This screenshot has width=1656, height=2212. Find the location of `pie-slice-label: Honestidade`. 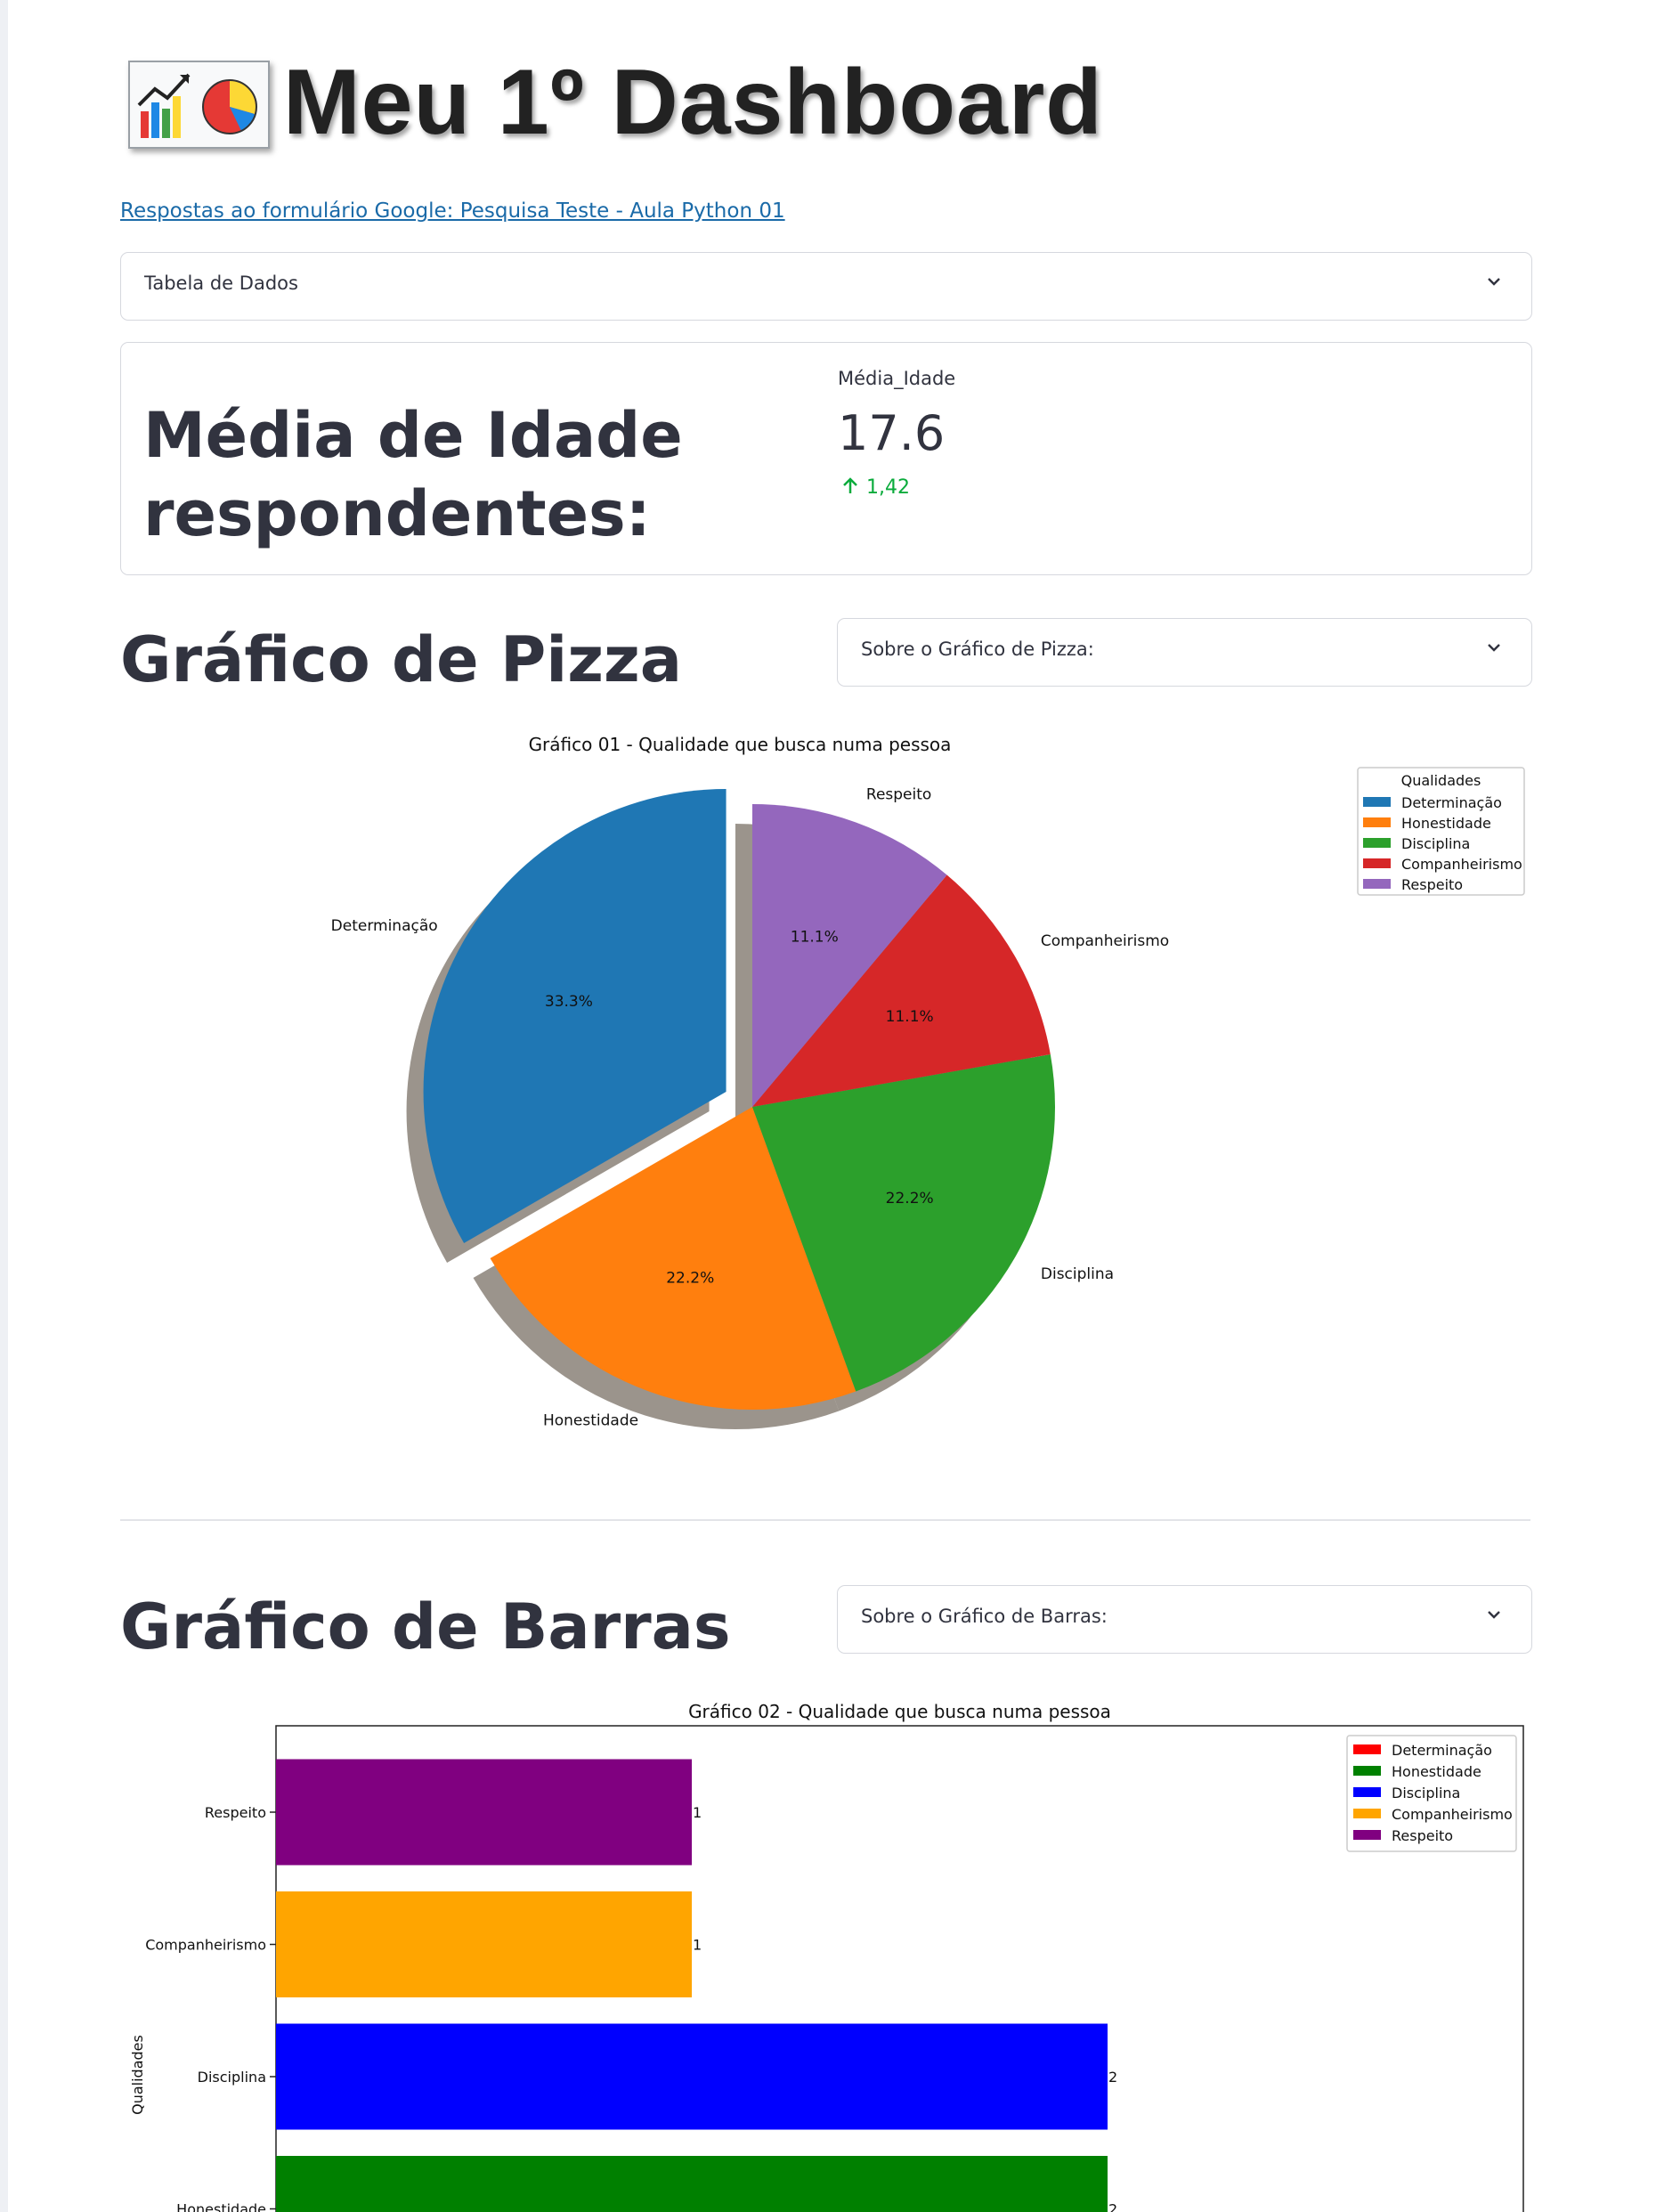

pie-slice-label: Honestidade is located at coordinates (591, 1420).